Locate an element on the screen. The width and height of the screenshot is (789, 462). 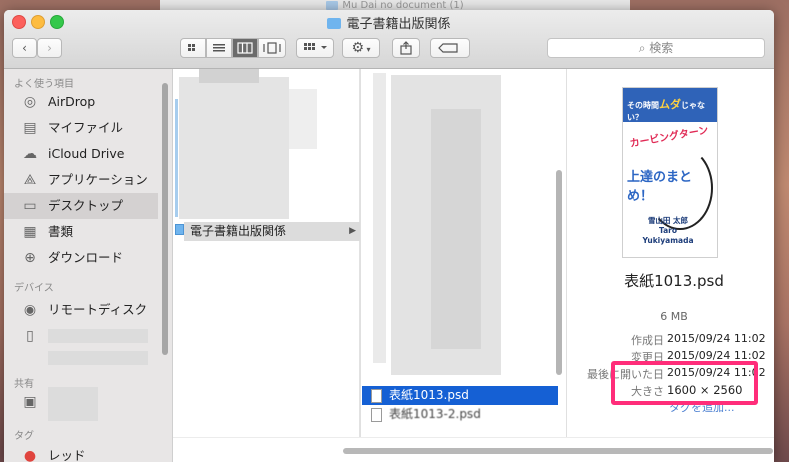
window-title: 電子書籍出版関係 is located at coordinates (389, 22).